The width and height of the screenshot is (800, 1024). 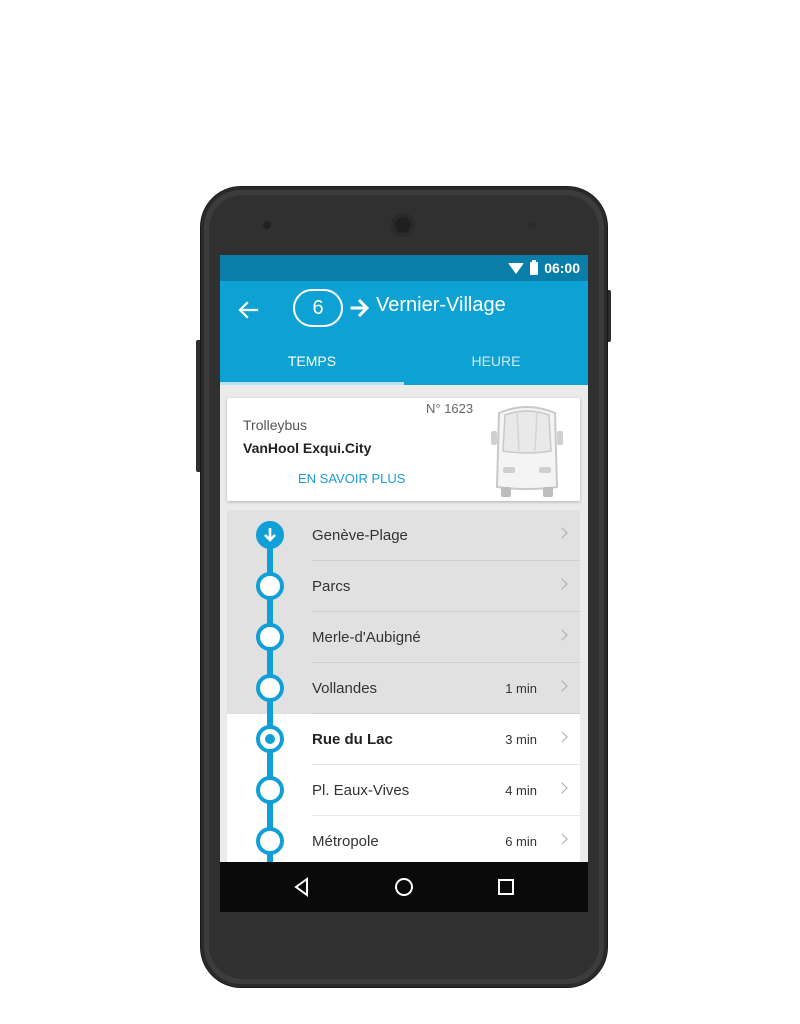 I want to click on nav-back-icon, so click(x=302, y=887).